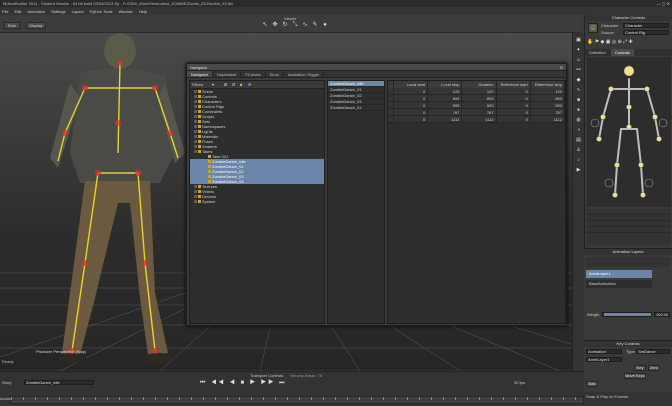  I want to click on video-icon: ▶, so click(578, 170).